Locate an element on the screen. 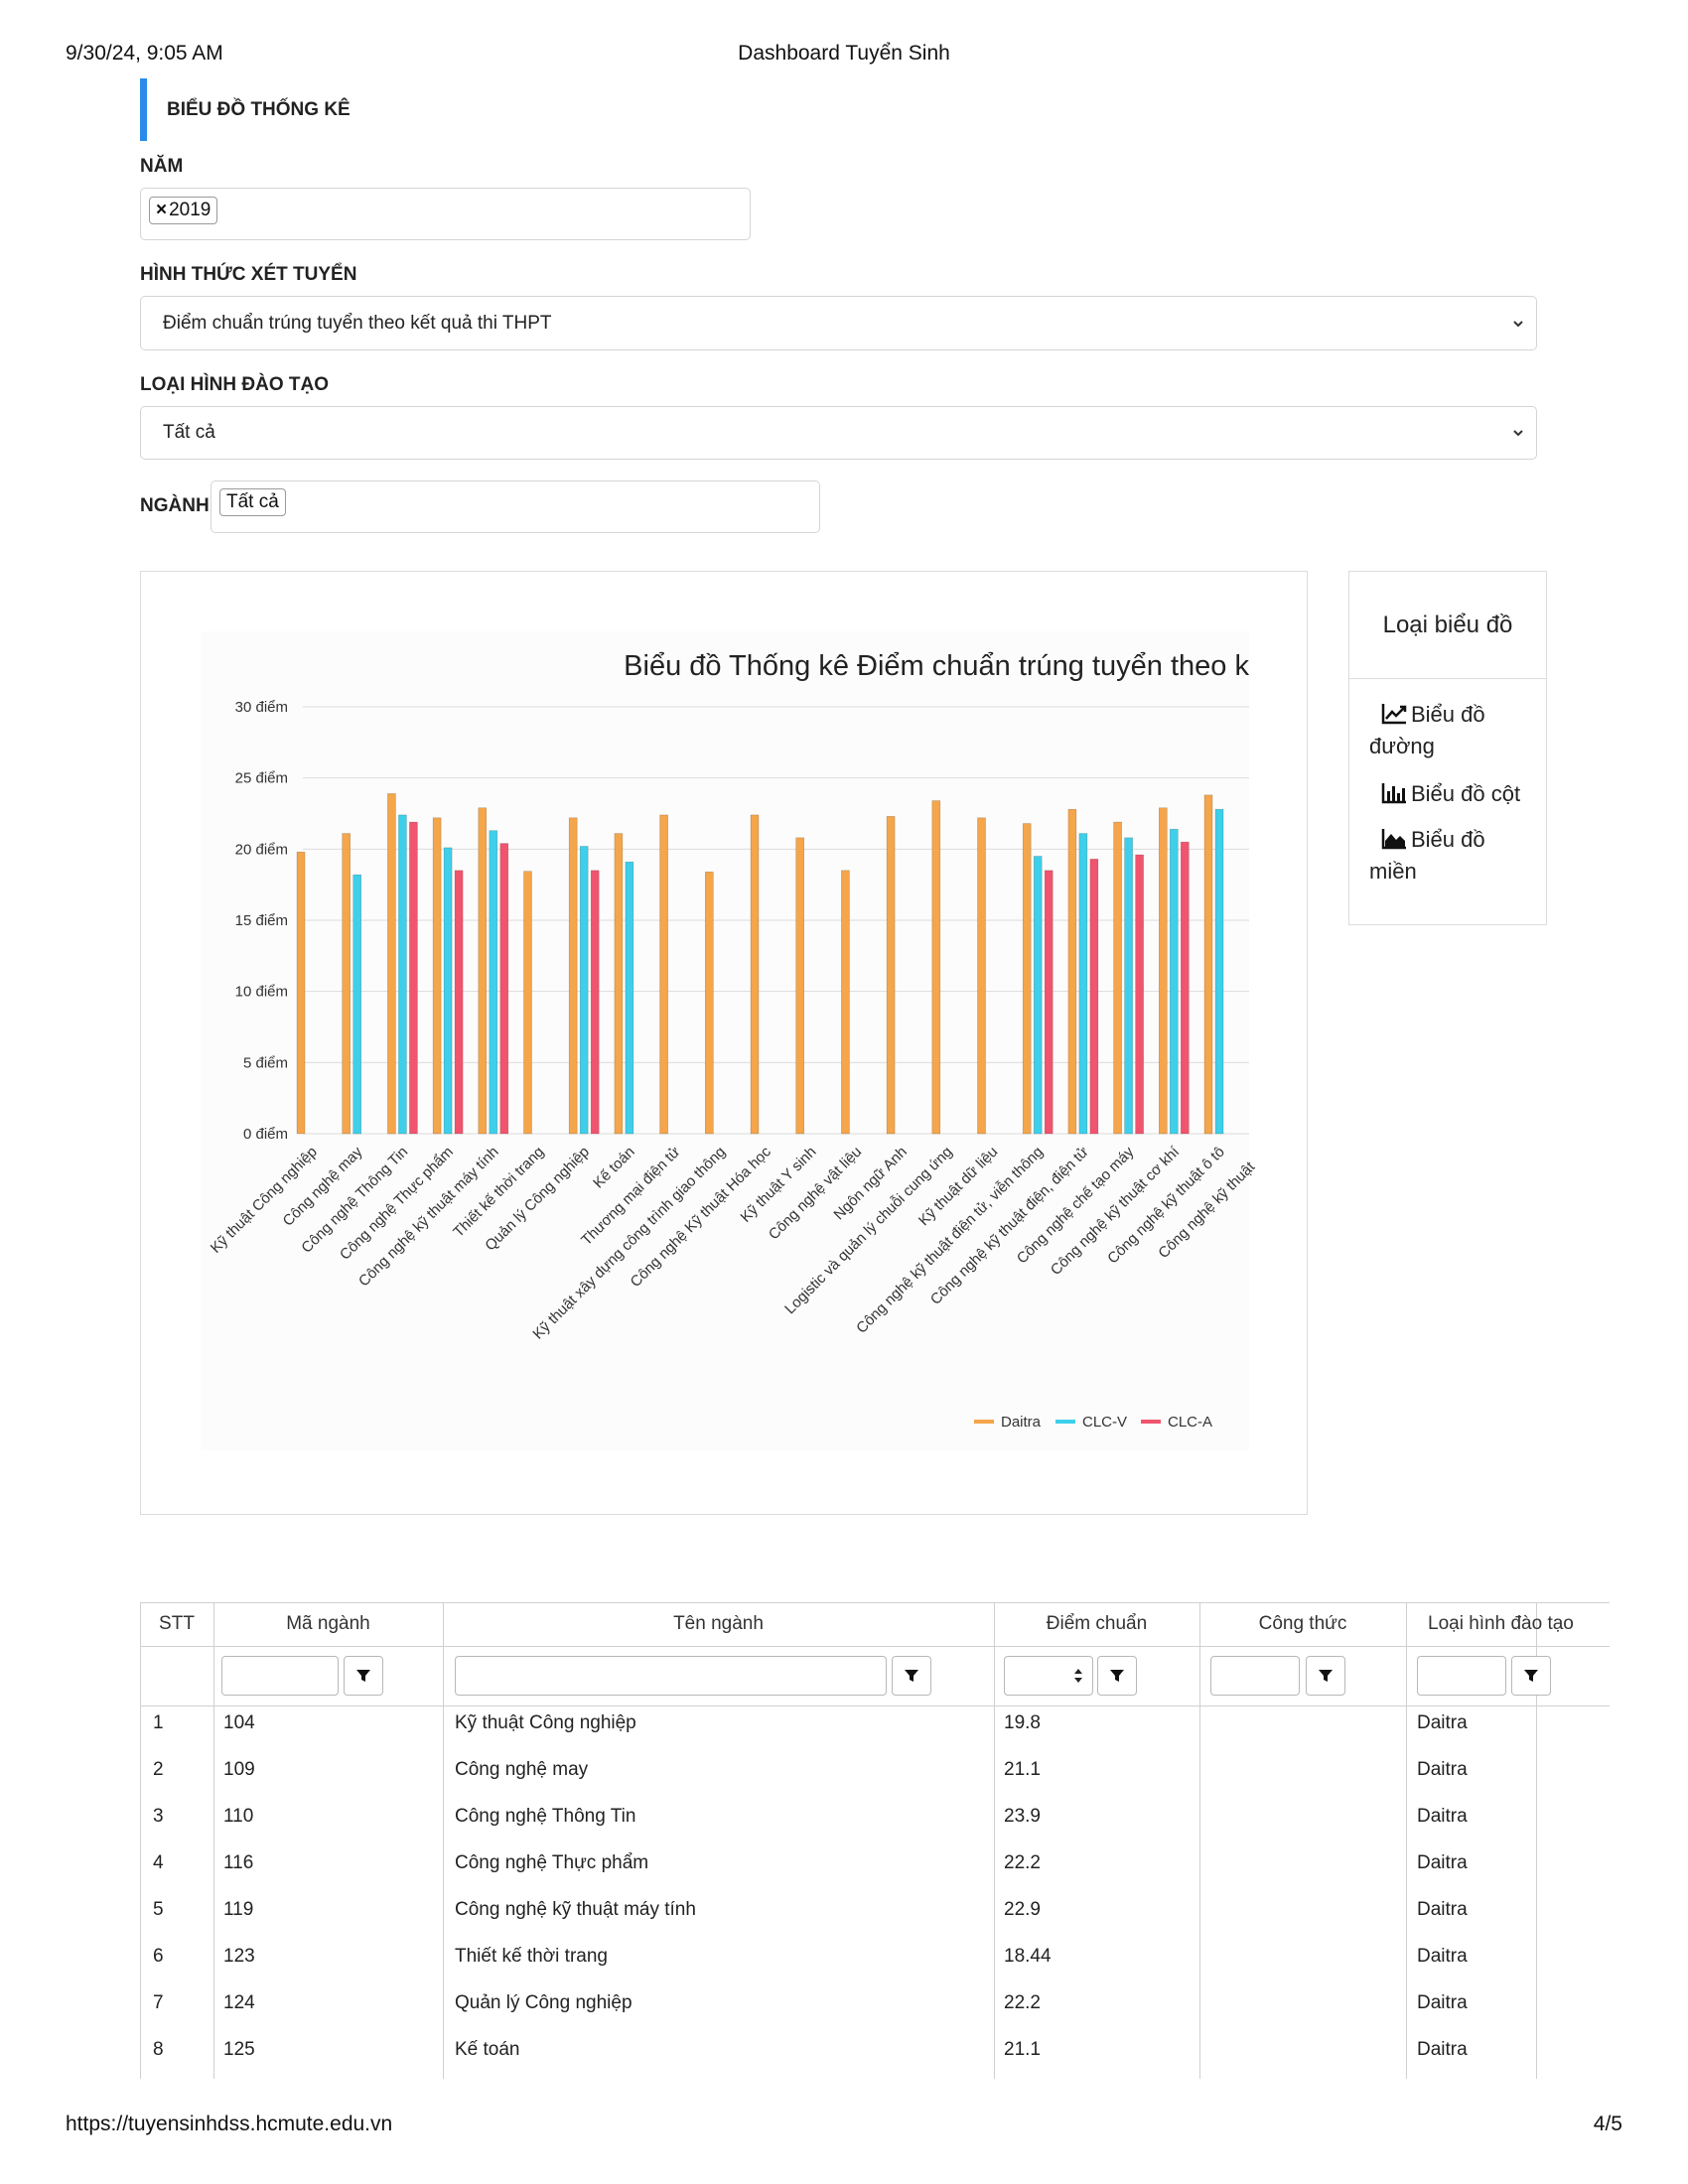  cell-name: Công nghệ Thực phẩm is located at coordinates (552, 1862).